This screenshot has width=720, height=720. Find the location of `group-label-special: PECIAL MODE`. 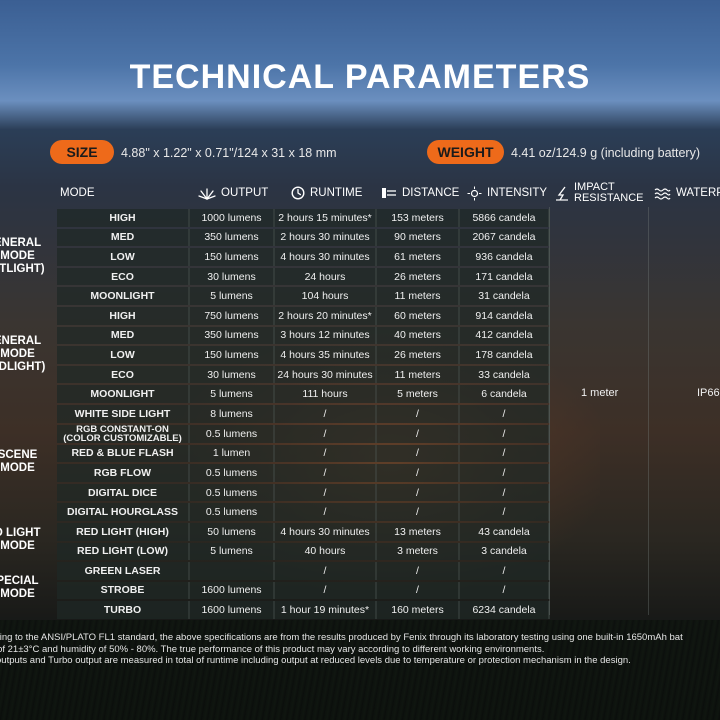

group-label-special: PECIAL MODE is located at coordinates (19, 587).